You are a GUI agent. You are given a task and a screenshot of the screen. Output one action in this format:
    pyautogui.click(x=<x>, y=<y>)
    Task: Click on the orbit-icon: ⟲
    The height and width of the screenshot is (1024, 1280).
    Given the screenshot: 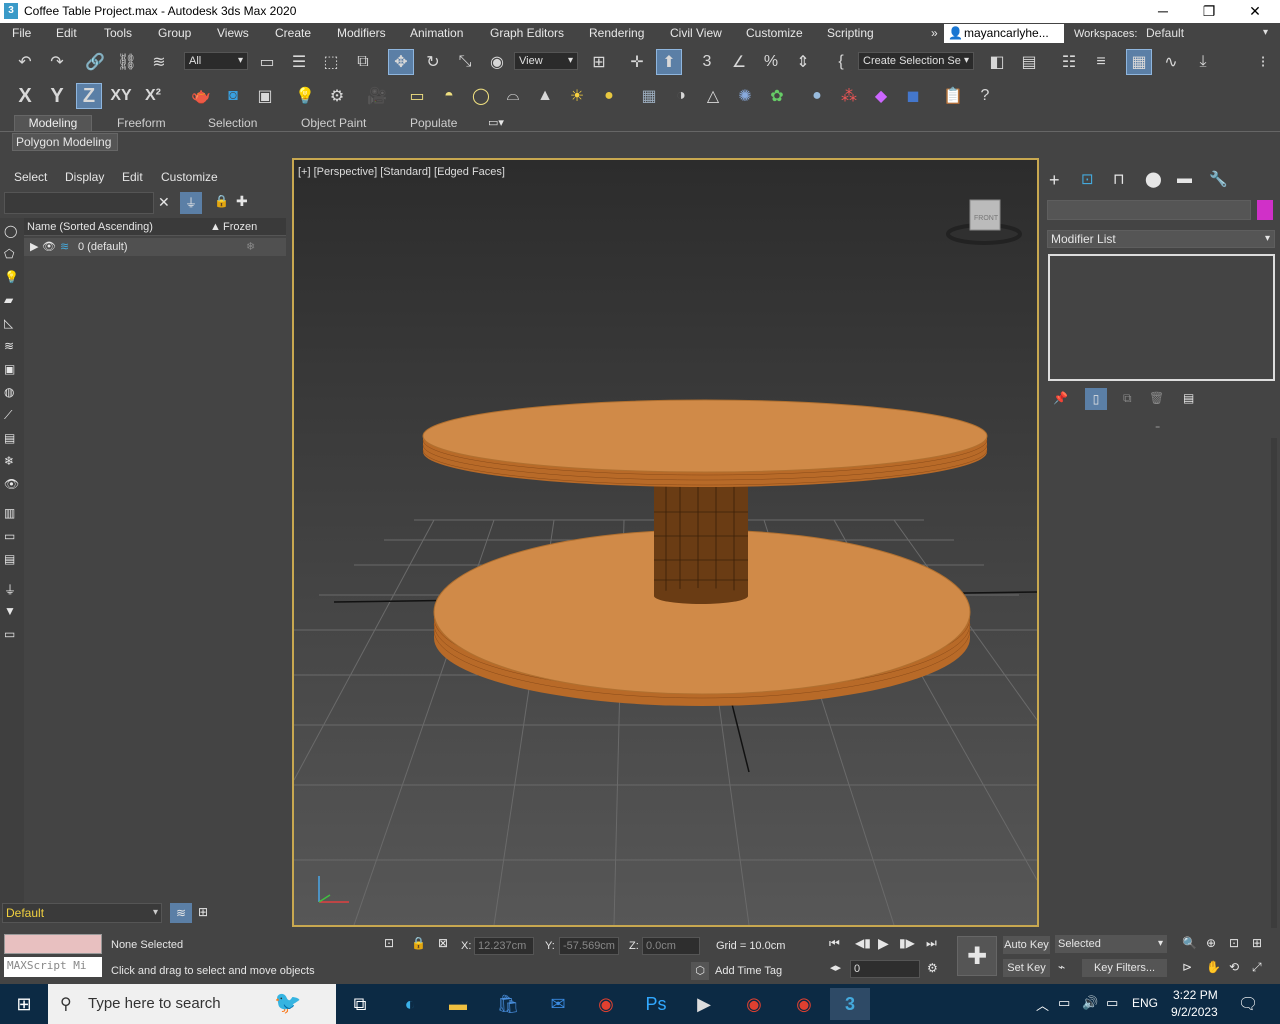 What is the action you would take?
    pyautogui.click(x=1234, y=967)
    